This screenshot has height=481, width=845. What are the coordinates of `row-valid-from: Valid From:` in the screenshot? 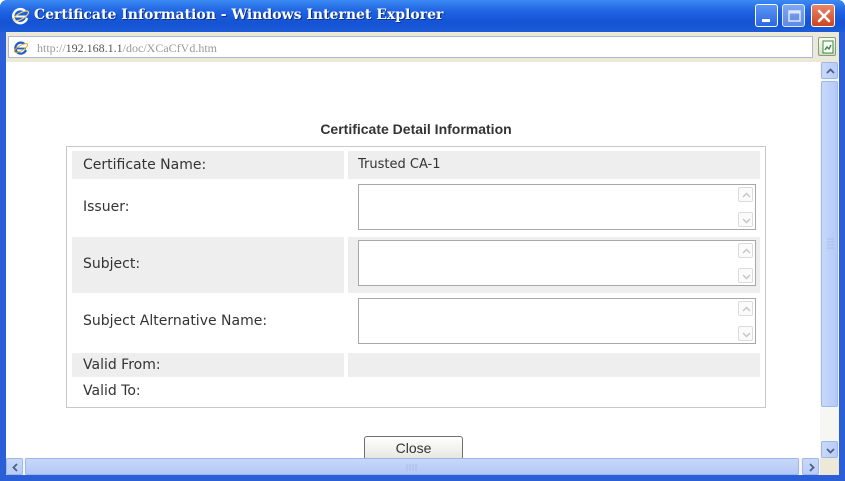 It's located at (416, 365).